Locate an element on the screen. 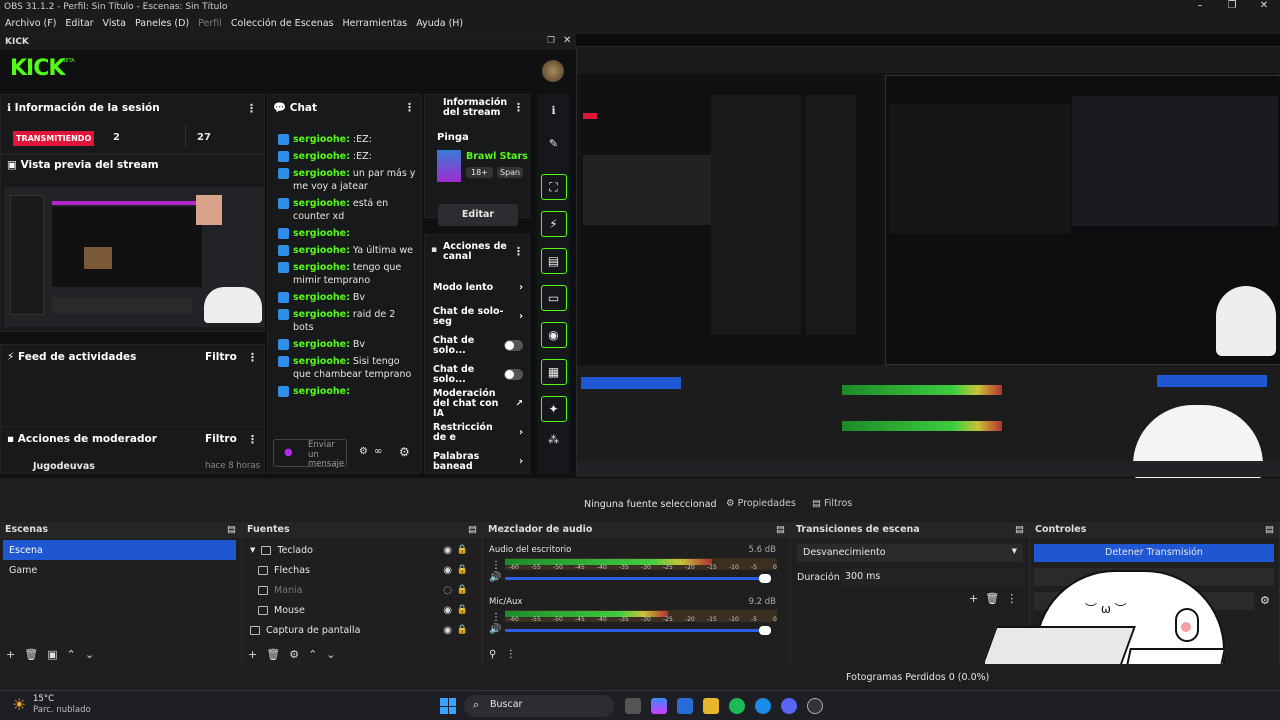 The width and height of the screenshot is (1280, 720). emote-icon: ⚙ is located at coordinates (363, 451).